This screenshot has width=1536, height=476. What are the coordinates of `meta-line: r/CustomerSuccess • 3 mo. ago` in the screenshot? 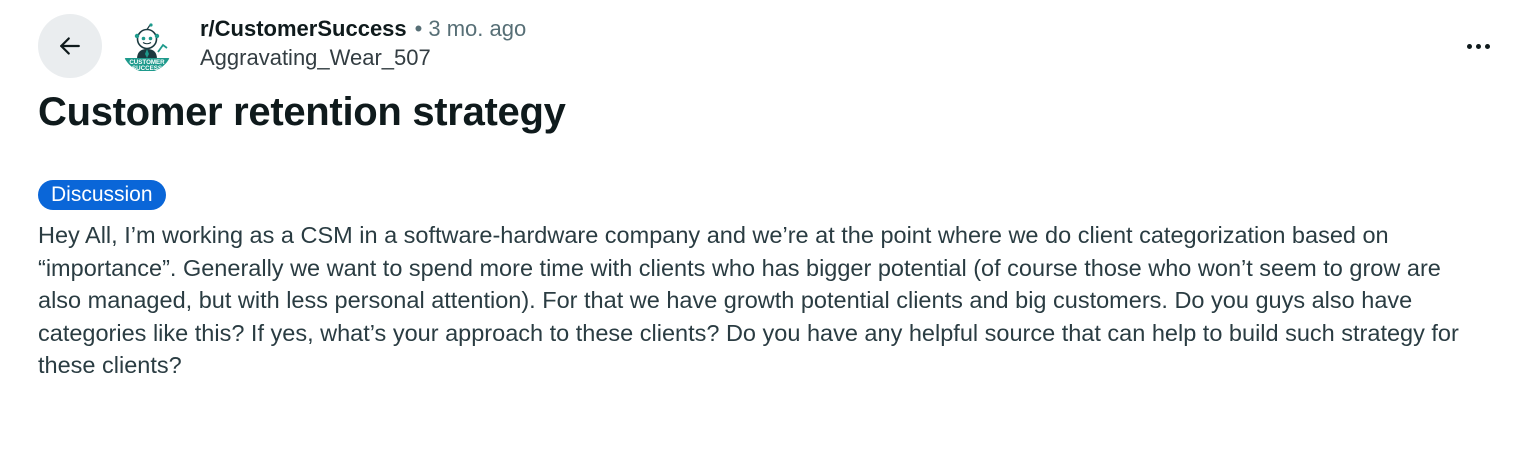 It's located at (363, 29).